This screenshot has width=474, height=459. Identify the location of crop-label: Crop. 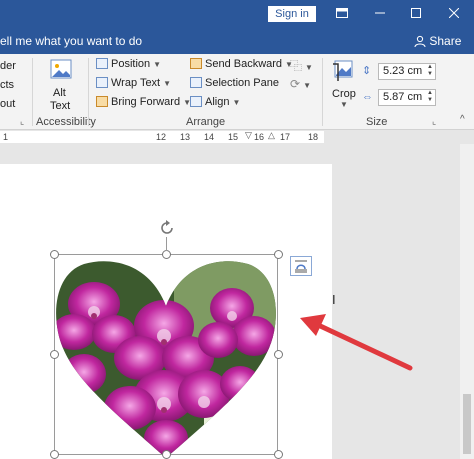
(344, 94).